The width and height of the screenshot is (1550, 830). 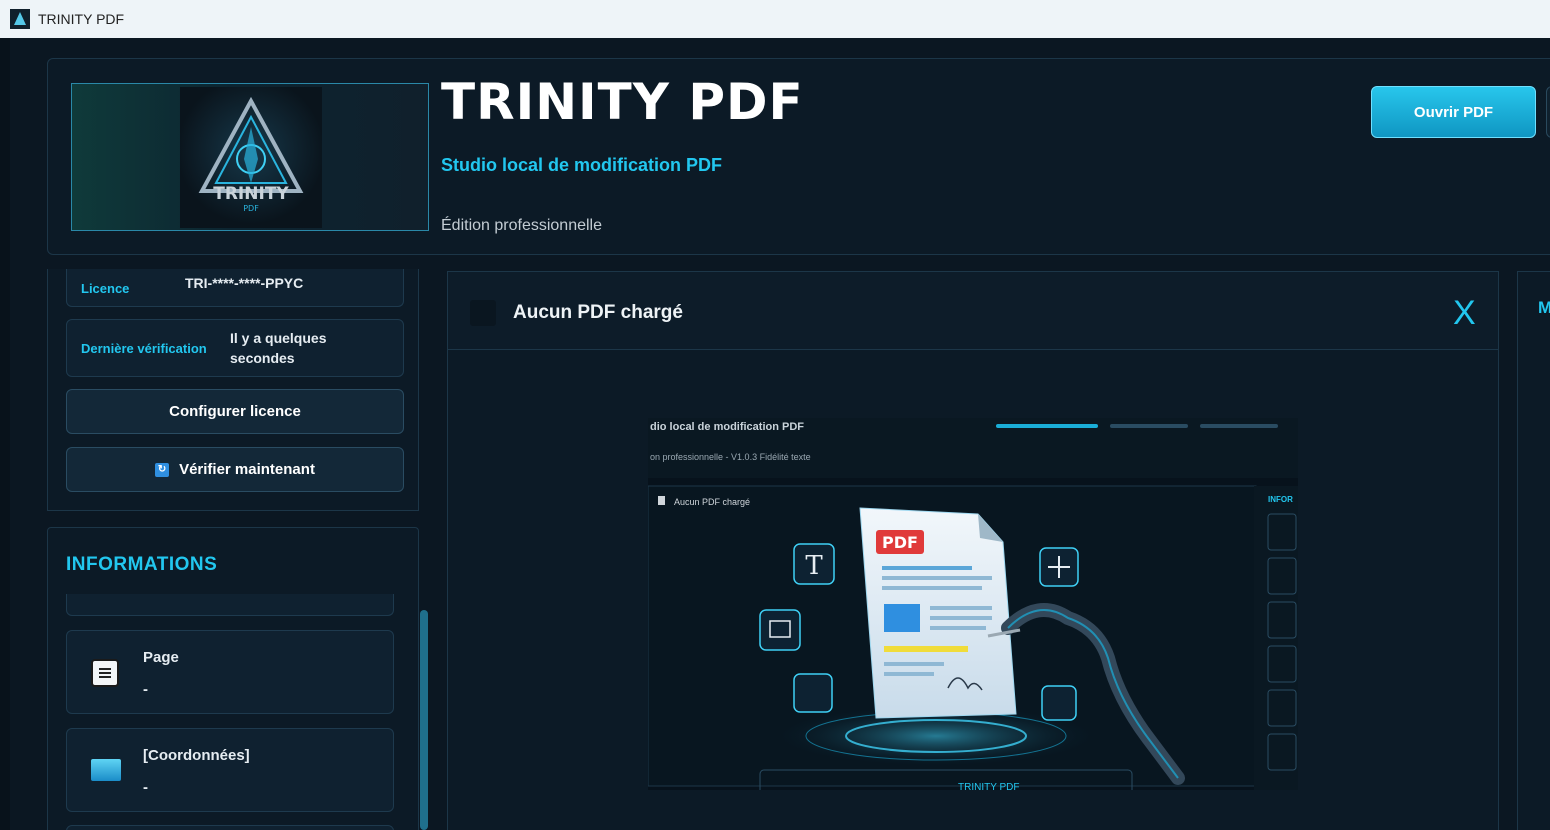 What do you see at coordinates (973, 311) in the screenshot?
I see `viewer-header: Aucun PDF chargé X` at bounding box center [973, 311].